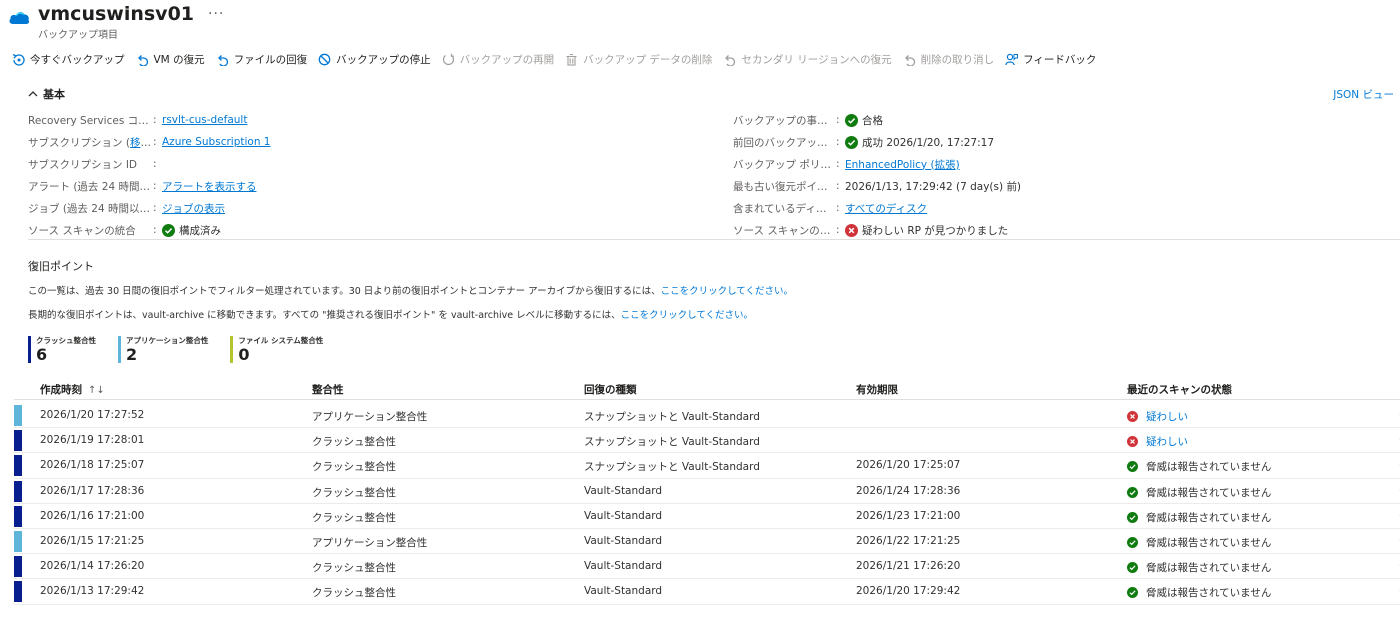 Image resolution: width=1400 pixels, height=628 pixels. I want to click on consistency-kpi: クラッシュ整合性 6, so click(62, 349).